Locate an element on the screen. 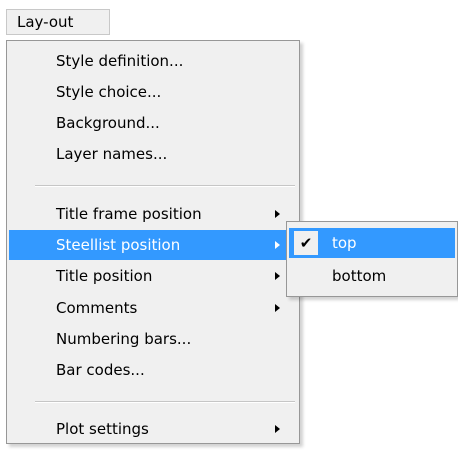 The image size is (458, 450). menubar-item-layout: Lay-out is located at coordinates (58, 22).